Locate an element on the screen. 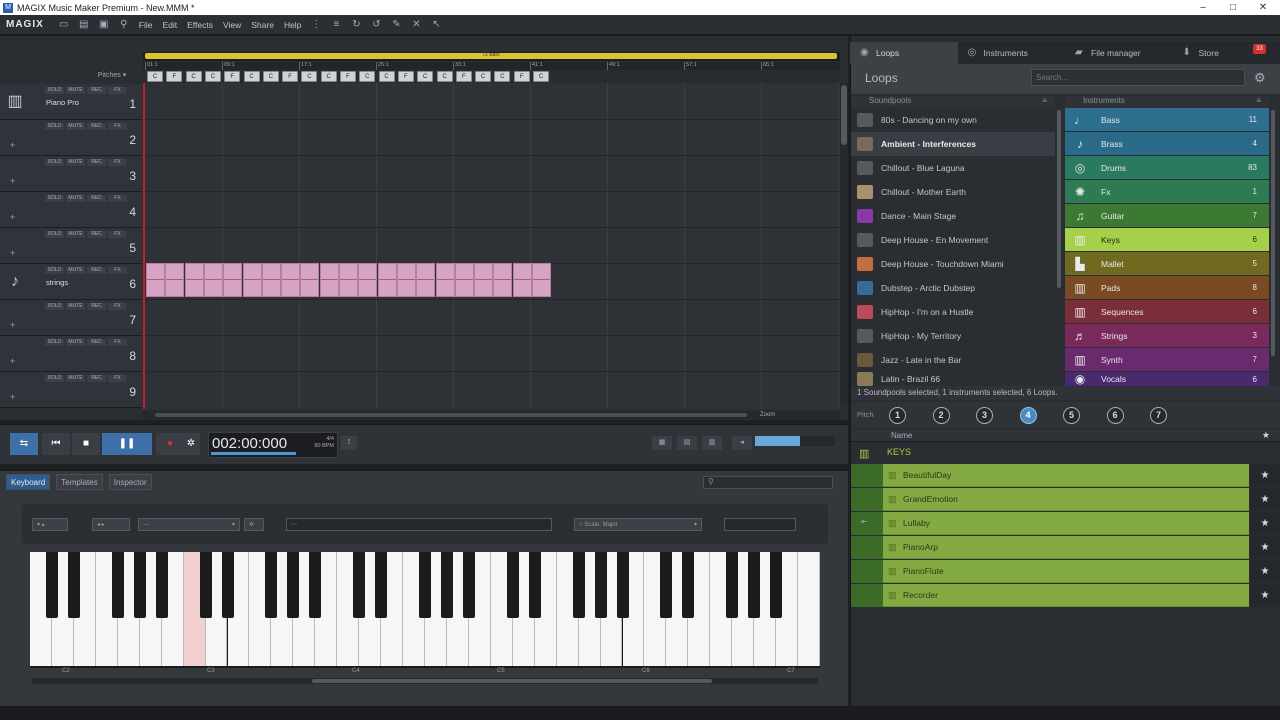  instrument-item: ◉ Vocals 6 is located at coordinates (1167, 379).